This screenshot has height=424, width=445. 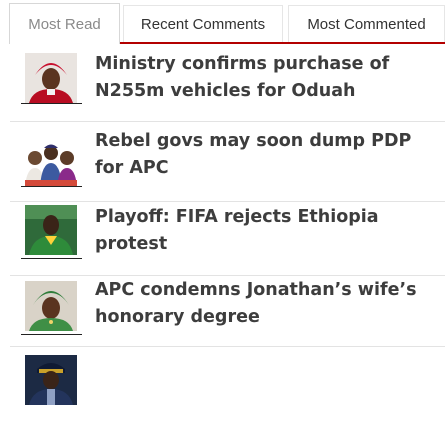 I want to click on tab-bar: Most Read Recent Comments Most Commented, so click(x=227, y=22).